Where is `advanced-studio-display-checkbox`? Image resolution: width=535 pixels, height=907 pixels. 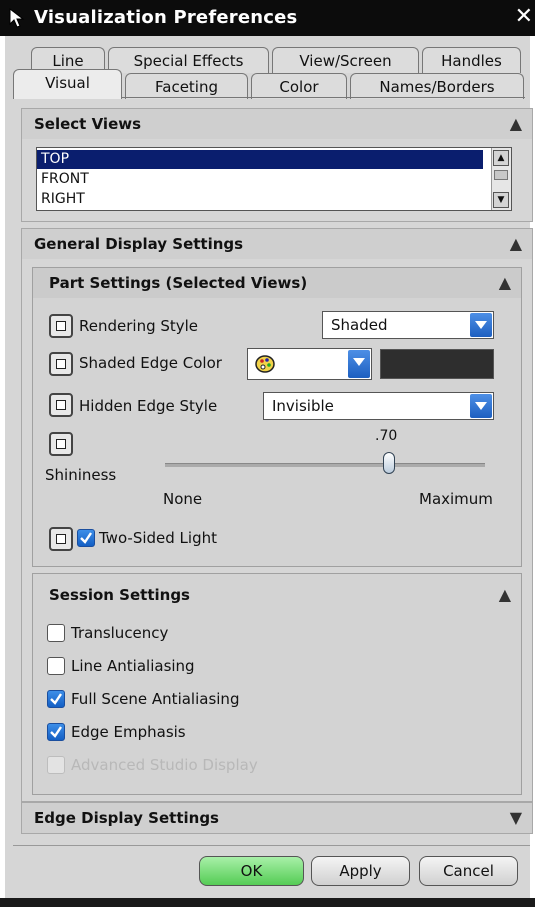
advanced-studio-display-checkbox is located at coordinates (56, 765).